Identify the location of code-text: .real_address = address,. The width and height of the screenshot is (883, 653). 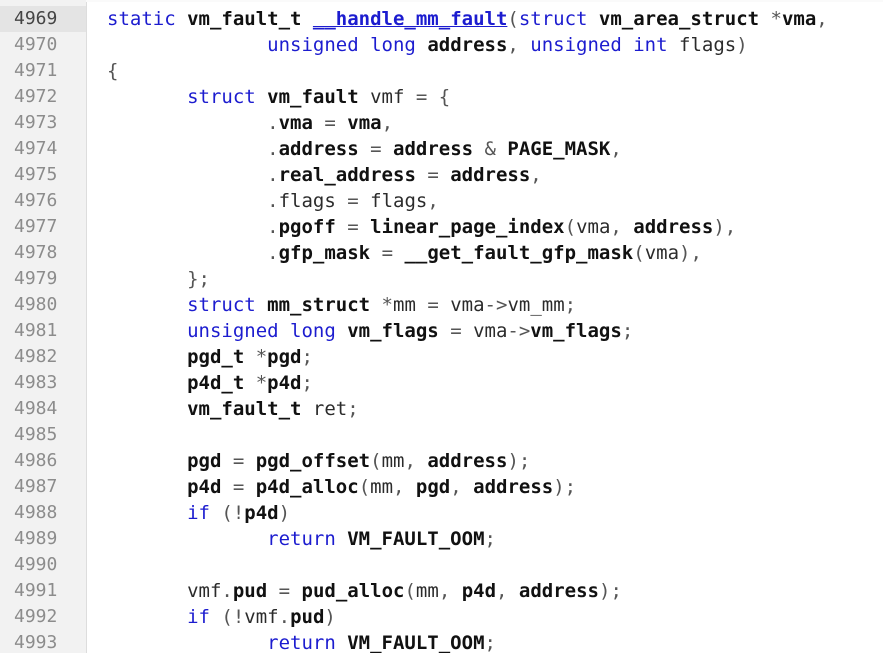
(324, 175).